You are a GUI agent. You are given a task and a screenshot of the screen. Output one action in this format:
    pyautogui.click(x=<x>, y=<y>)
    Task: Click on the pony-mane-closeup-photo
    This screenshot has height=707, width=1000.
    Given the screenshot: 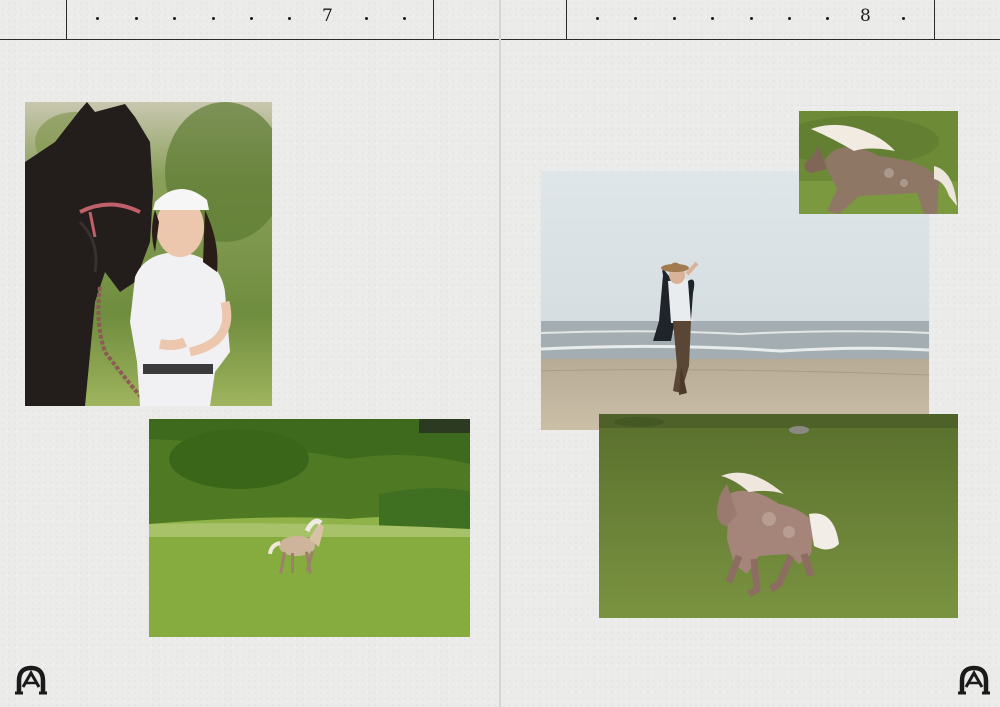 What is the action you would take?
    pyautogui.click(x=878, y=162)
    